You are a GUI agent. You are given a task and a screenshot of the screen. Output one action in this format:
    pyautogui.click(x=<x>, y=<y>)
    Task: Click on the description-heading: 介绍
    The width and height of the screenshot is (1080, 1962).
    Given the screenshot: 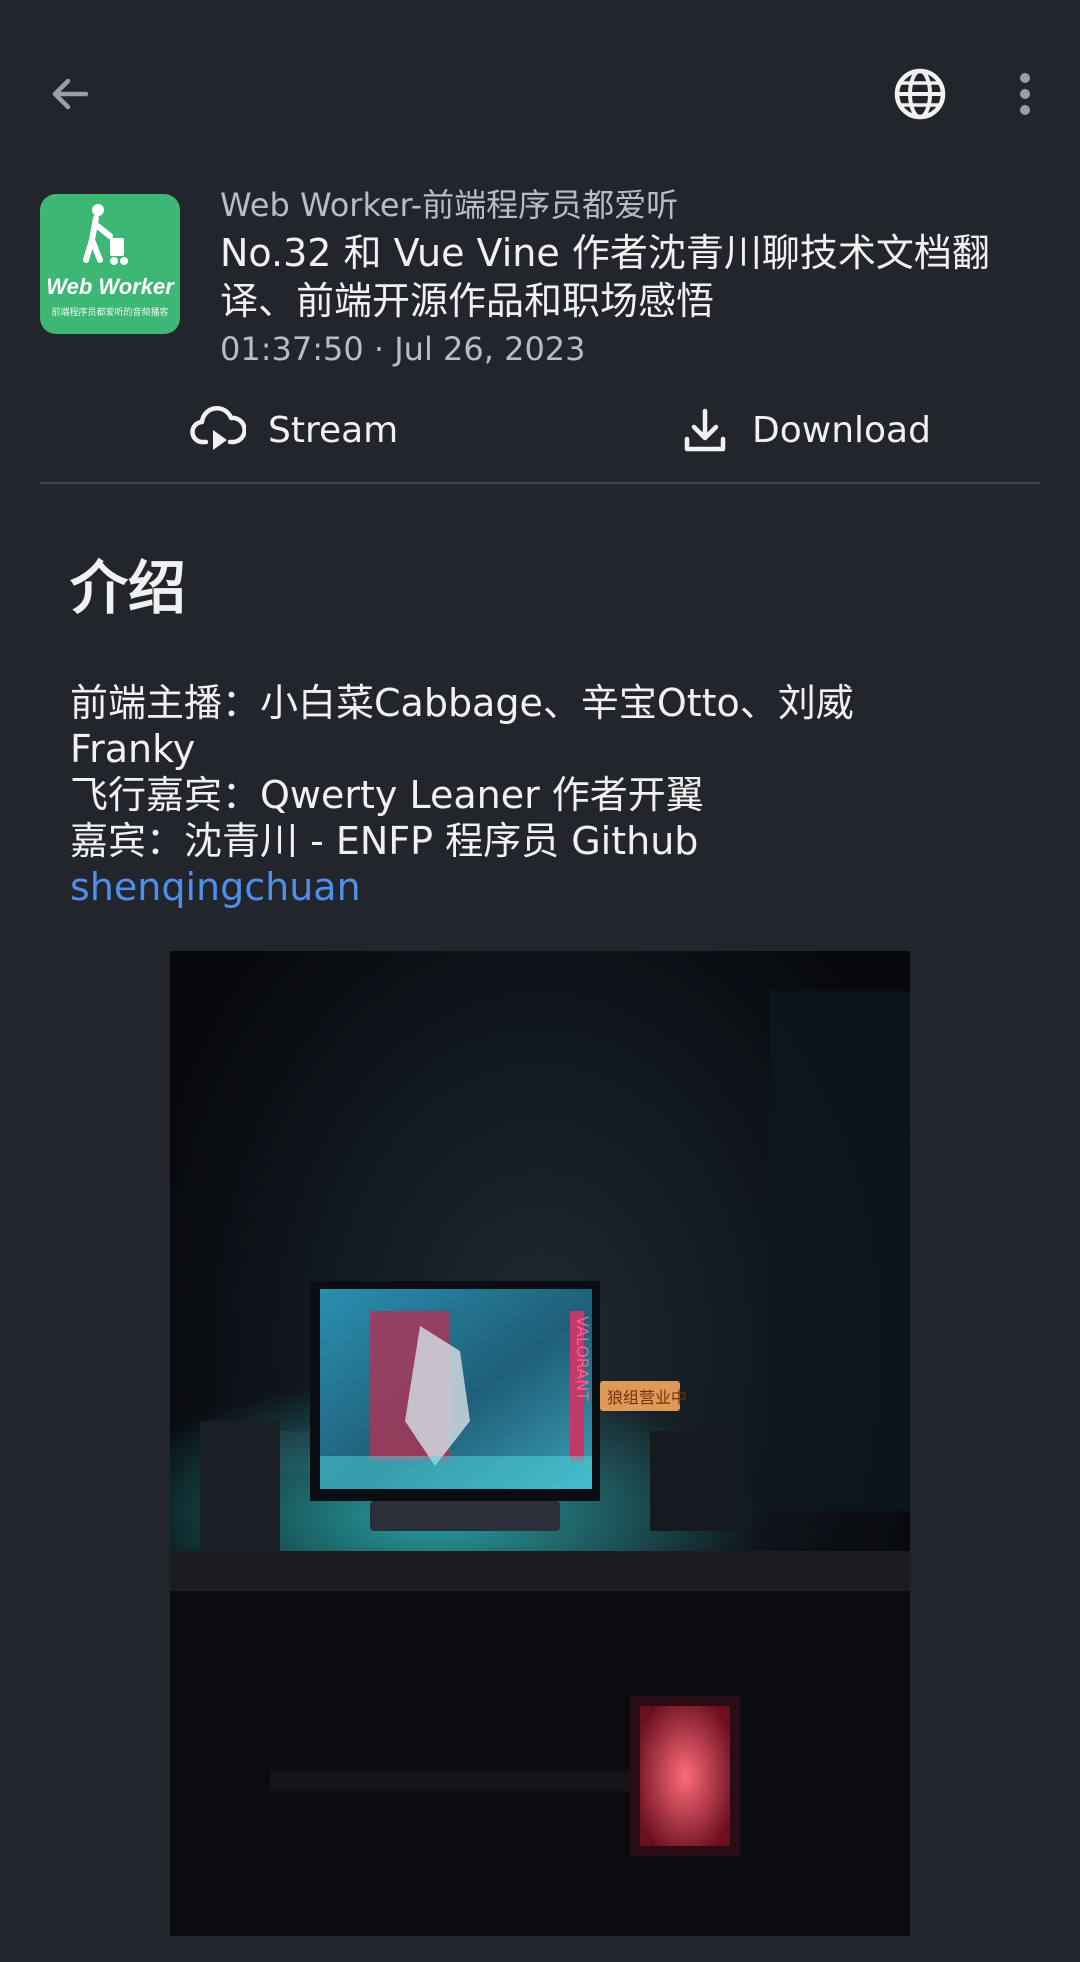 What is the action you would take?
    pyautogui.click(x=128, y=588)
    